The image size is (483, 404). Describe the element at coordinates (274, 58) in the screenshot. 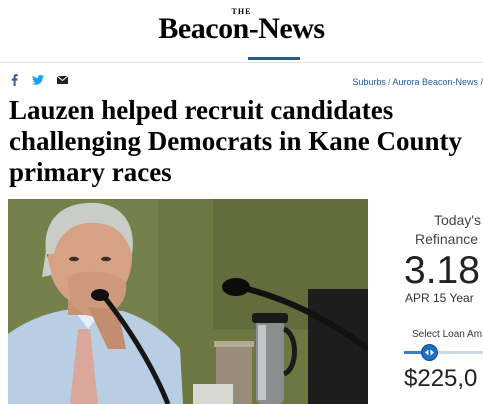

I see `masthead-accent-bar` at that location.